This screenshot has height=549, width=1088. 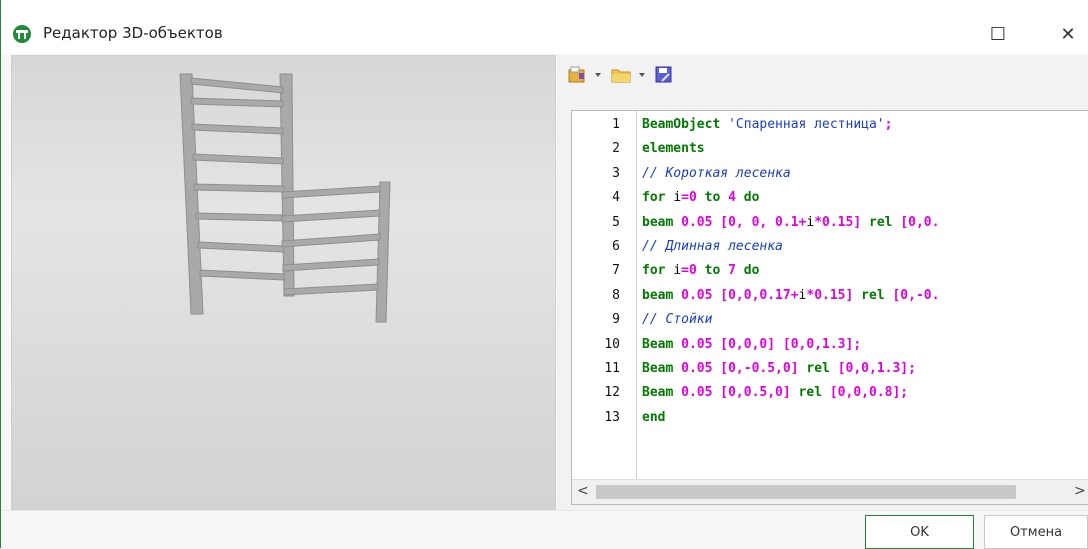 What do you see at coordinates (616, 124) in the screenshot?
I see `line-number: 1` at bounding box center [616, 124].